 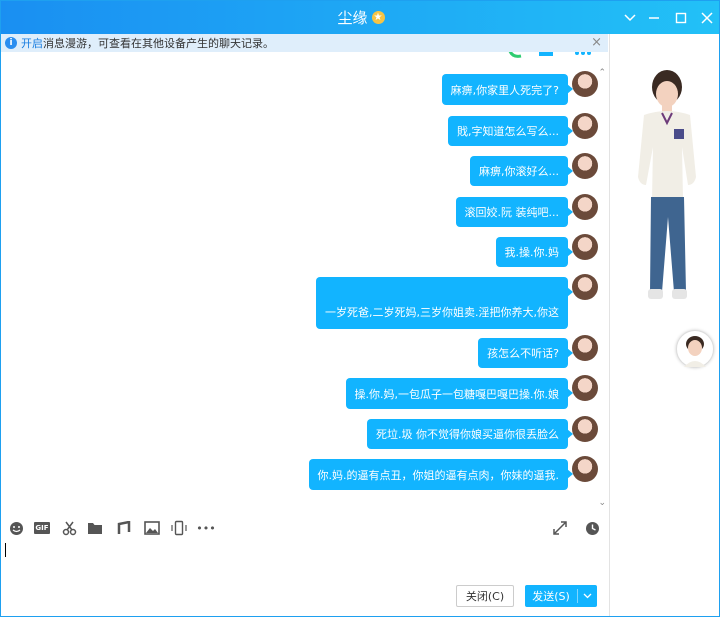 What do you see at coordinates (654, 17) in the screenshot?
I see `minimize-icon` at bounding box center [654, 17].